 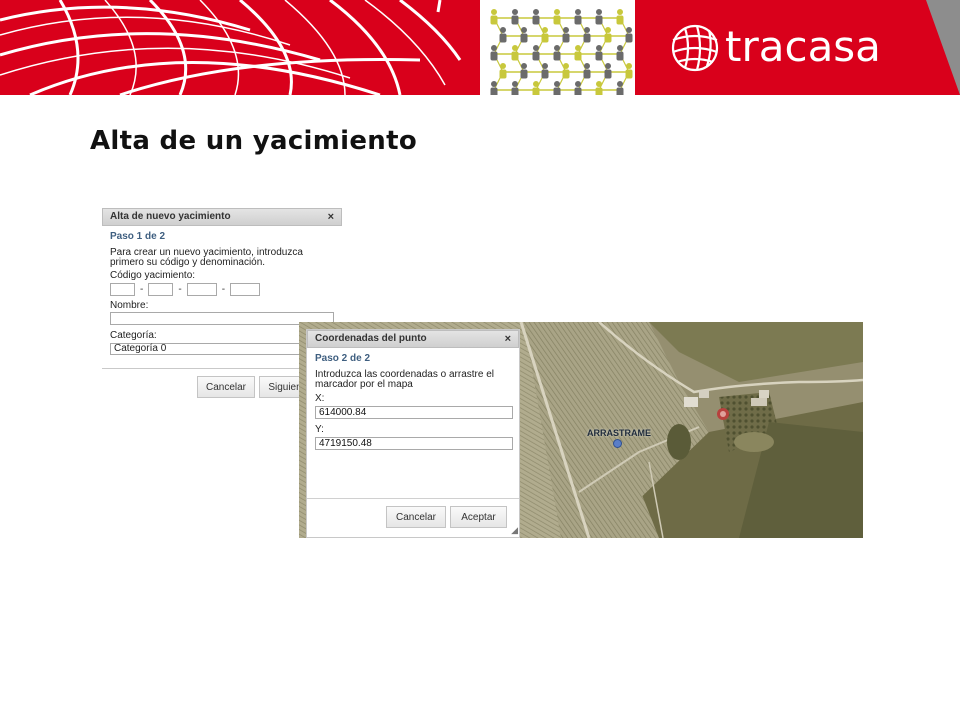 I want to click on code-fields: - - -, so click(x=222, y=289).